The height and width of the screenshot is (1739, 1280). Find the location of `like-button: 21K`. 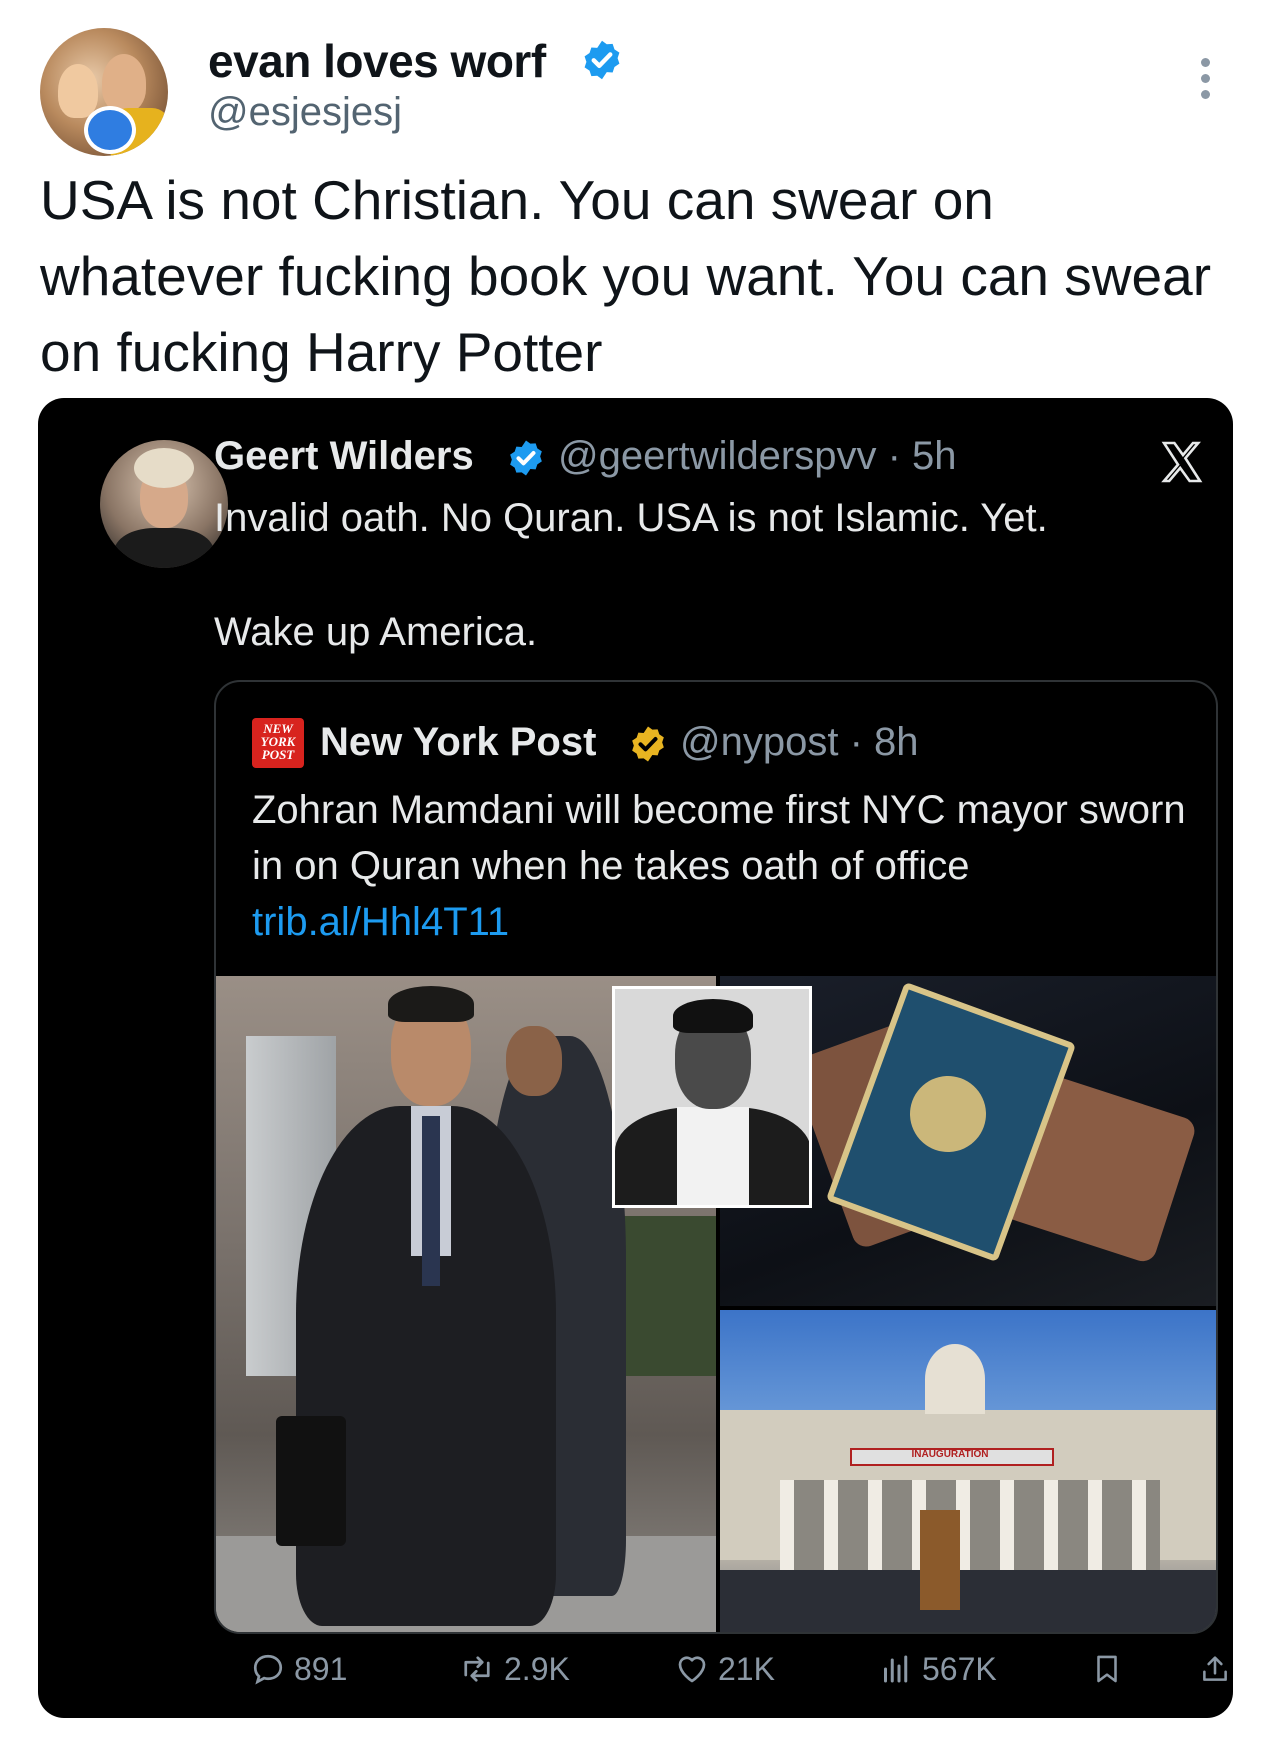

like-button: 21K is located at coordinates (724, 1669).